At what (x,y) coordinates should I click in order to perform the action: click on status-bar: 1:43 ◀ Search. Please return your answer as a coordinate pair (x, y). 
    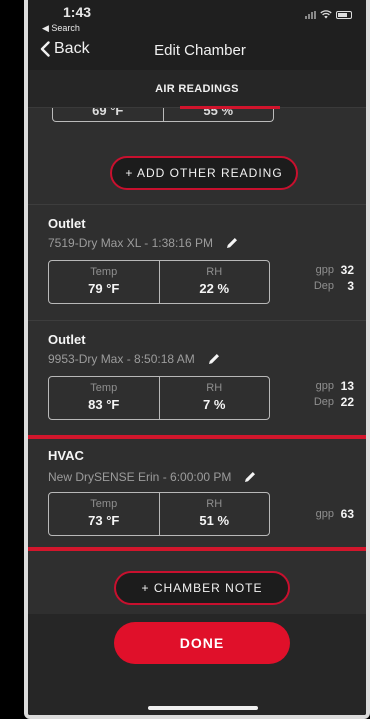
    Looking at the image, I should click on (197, 17).